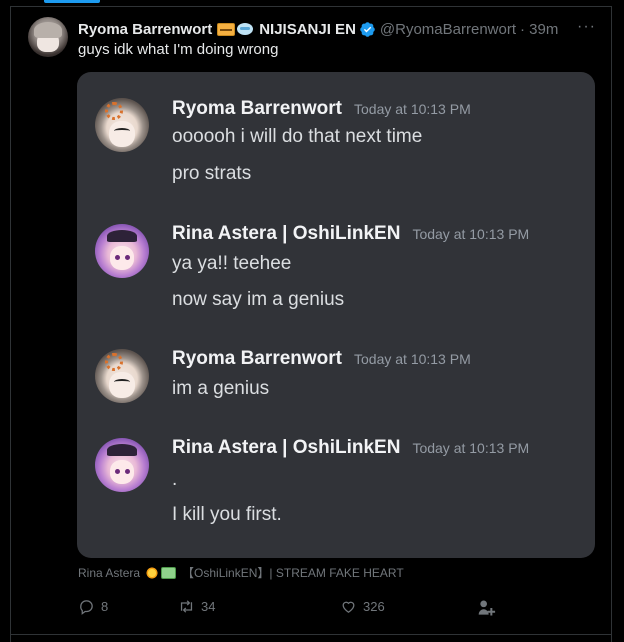 This screenshot has height=642, width=624. What do you see at coordinates (348, 607) in the screenshot?
I see `heart-icon` at bounding box center [348, 607].